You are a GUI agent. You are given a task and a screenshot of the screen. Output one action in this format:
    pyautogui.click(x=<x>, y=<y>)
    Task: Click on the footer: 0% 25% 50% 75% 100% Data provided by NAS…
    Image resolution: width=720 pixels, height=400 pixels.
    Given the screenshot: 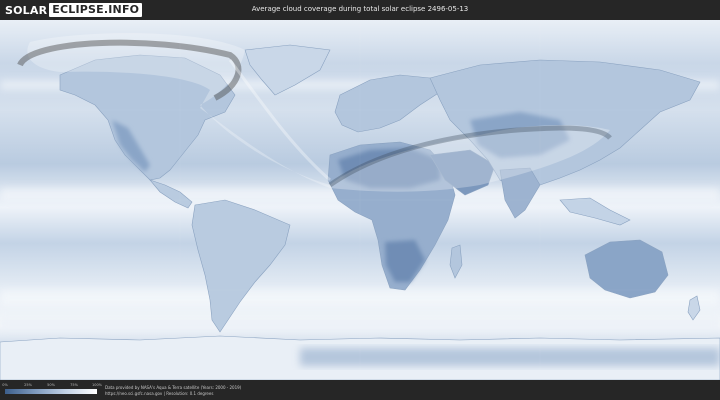 What is the action you would take?
    pyautogui.click(x=360, y=390)
    